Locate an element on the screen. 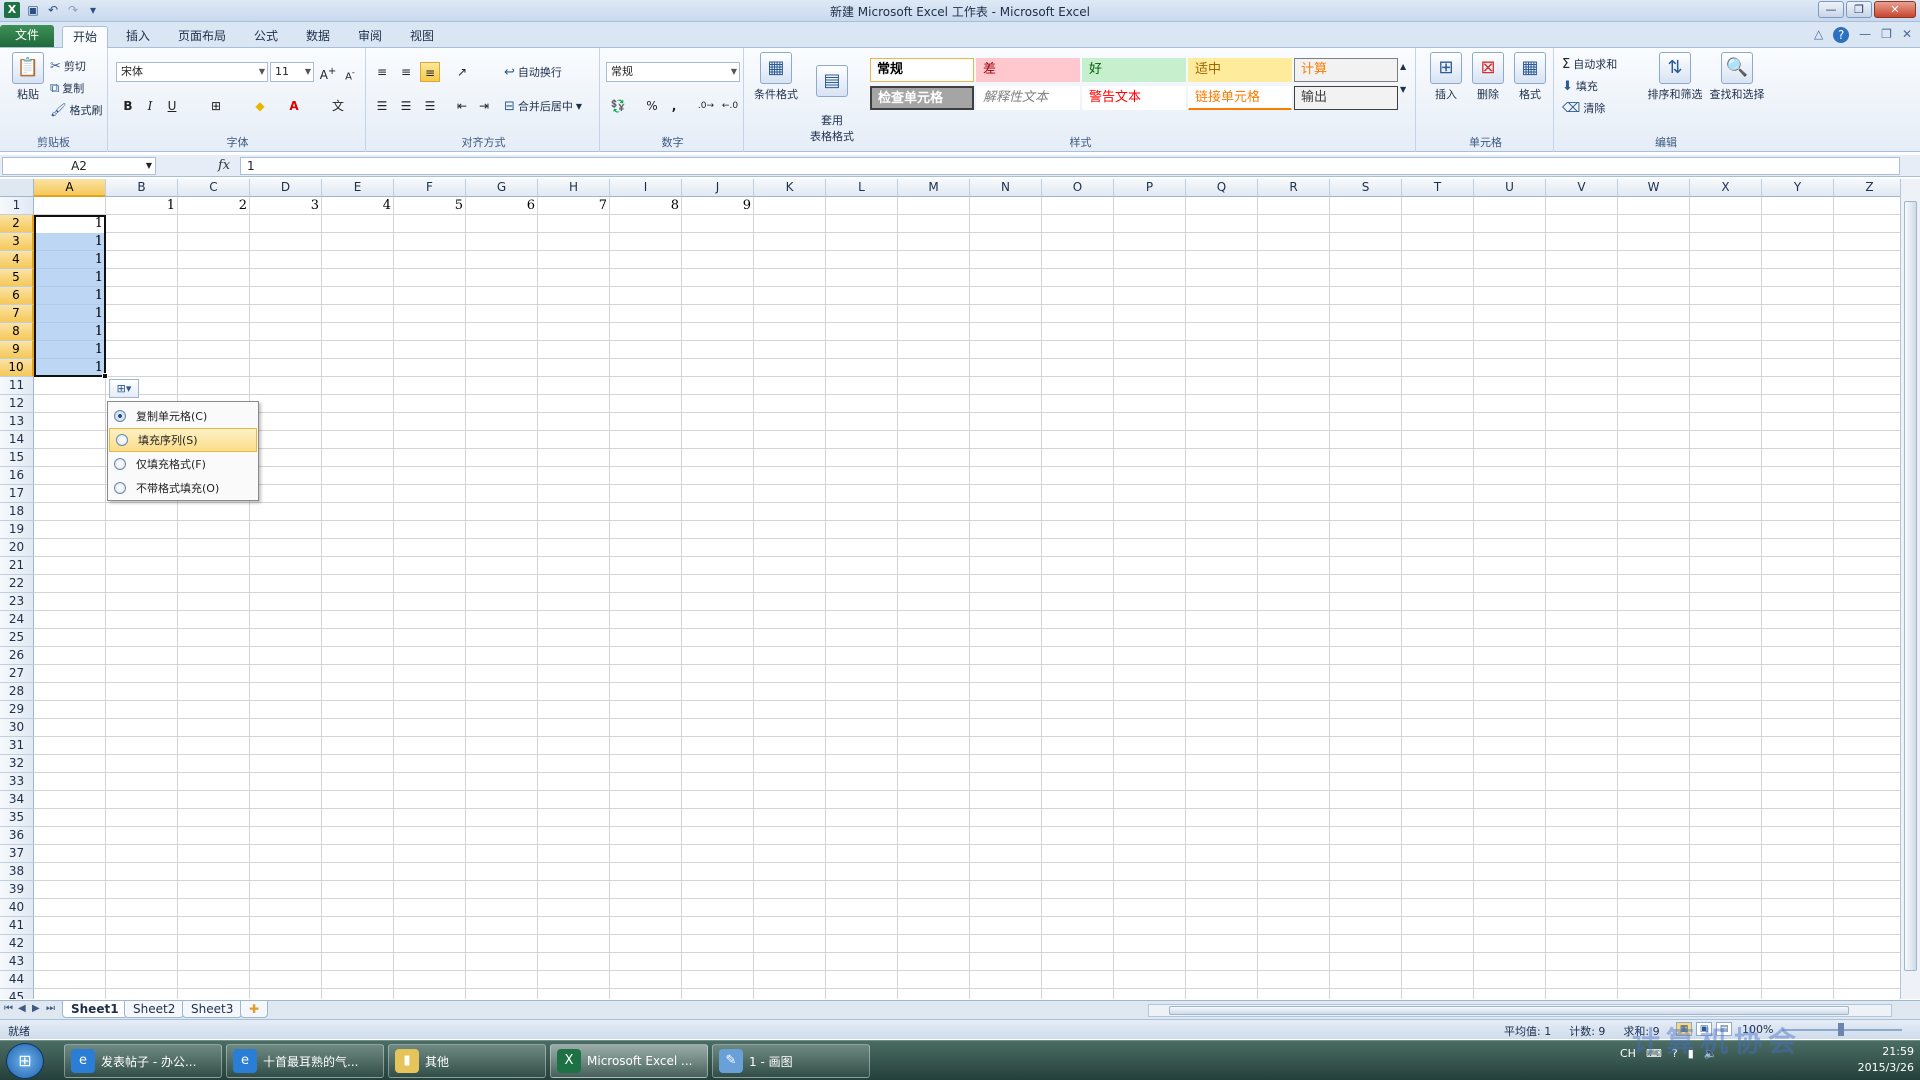 Image resolution: width=1920 pixels, height=1080 pixels. maximize-button: ❐ is located at coordinates (1859, 9).